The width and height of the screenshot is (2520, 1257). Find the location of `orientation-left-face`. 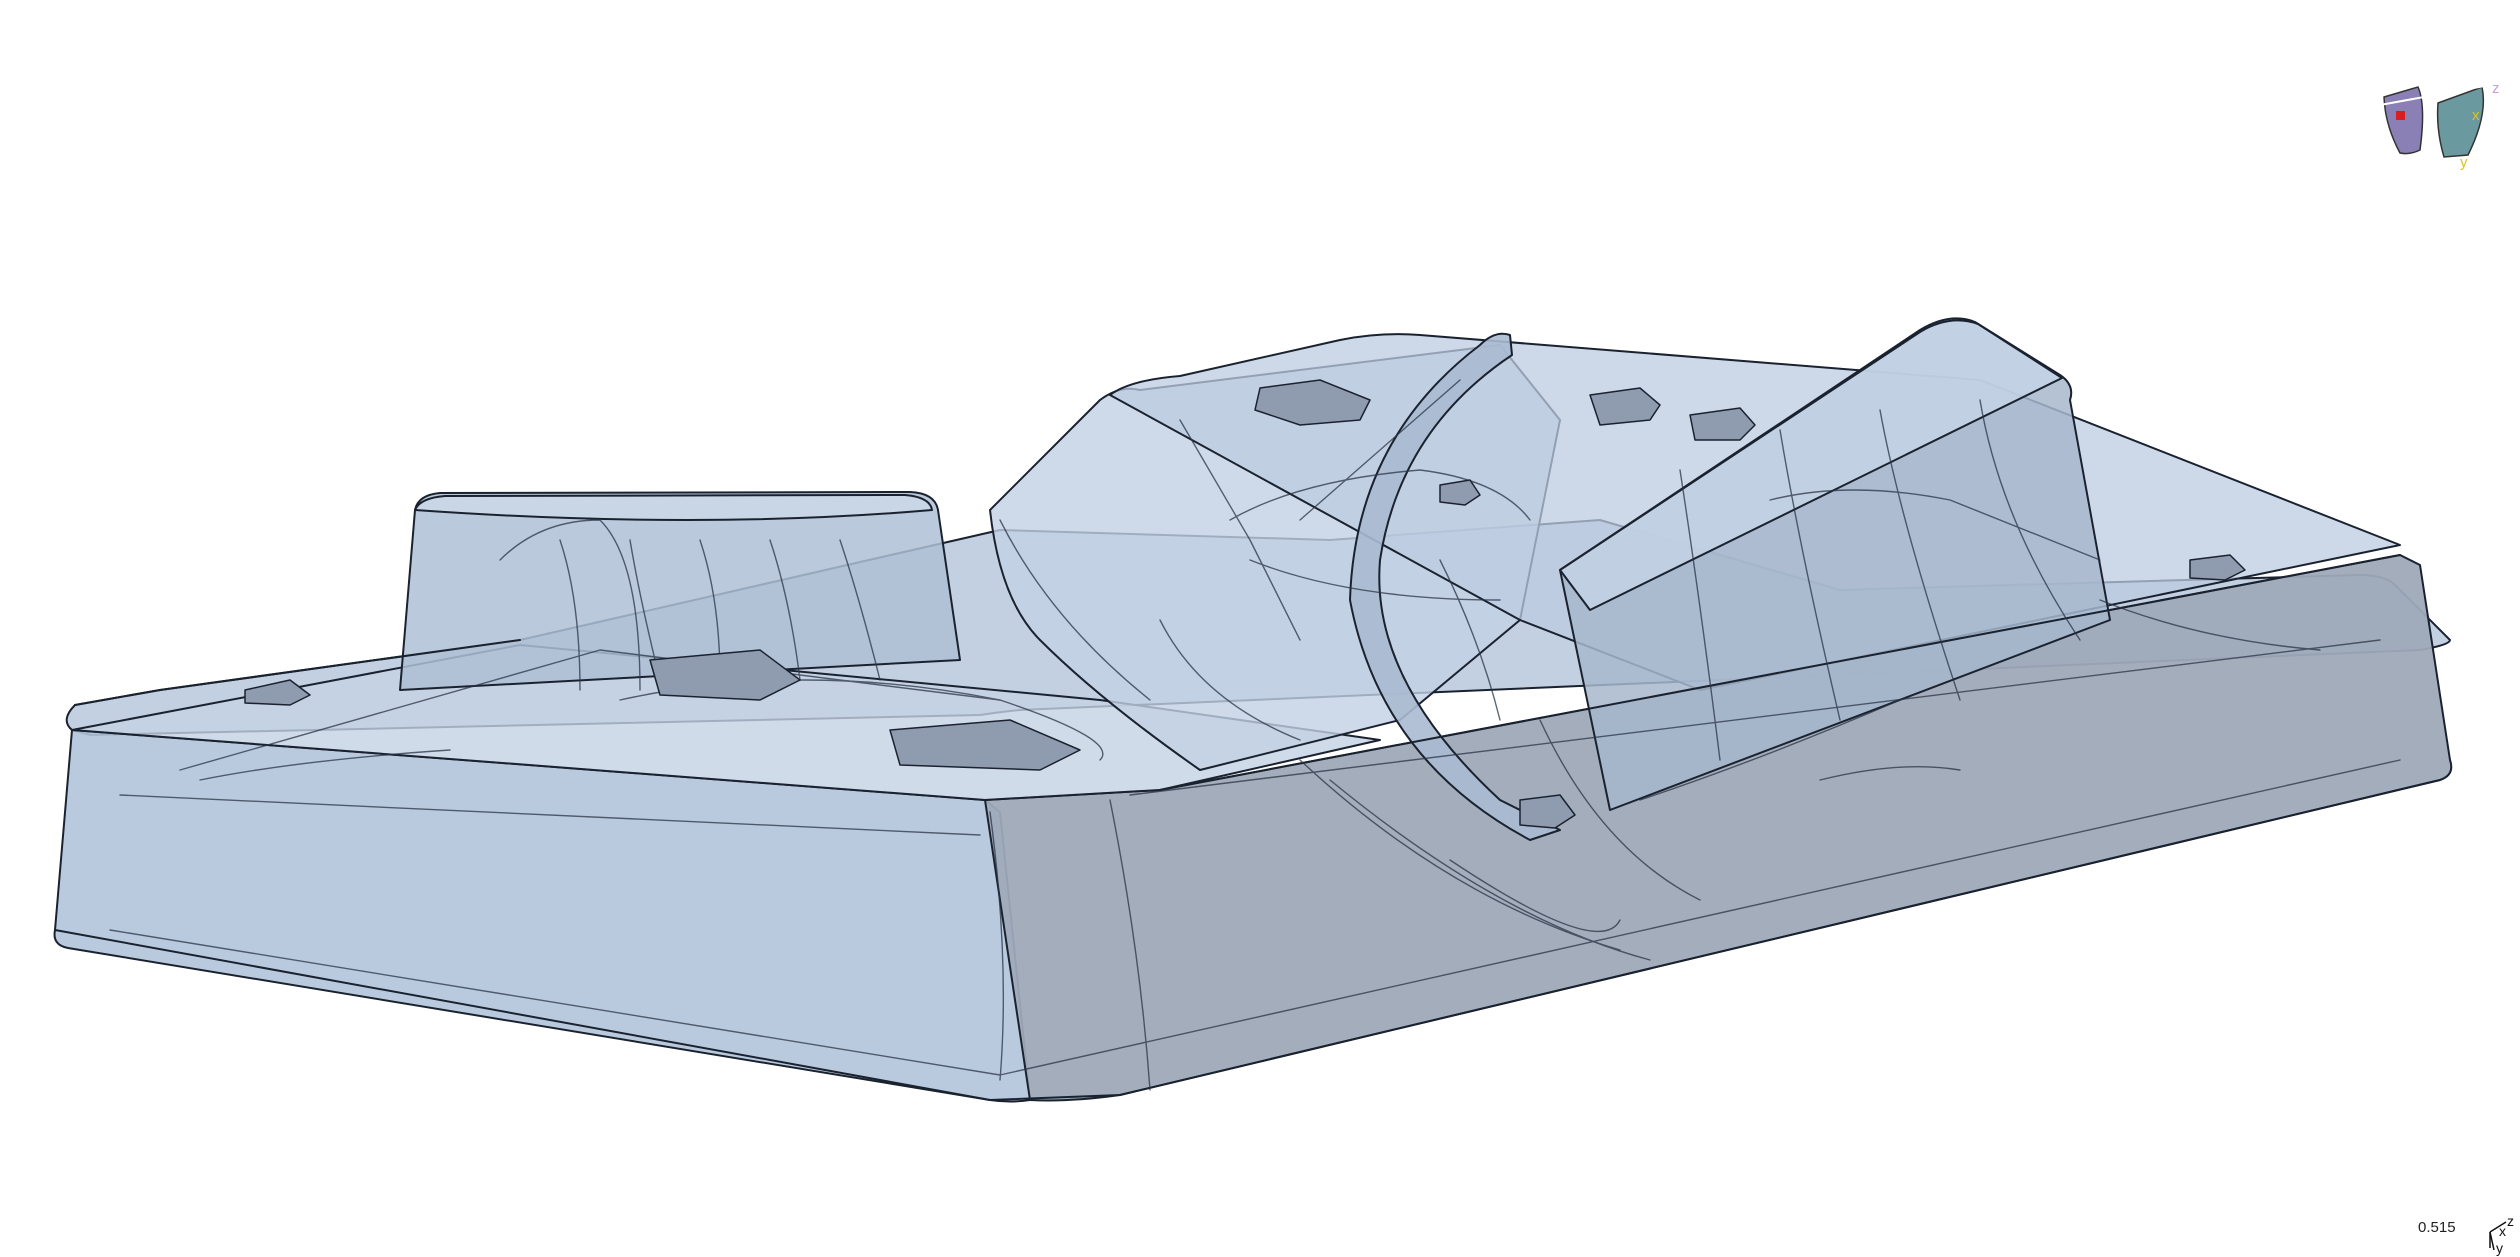

orientation-left-face is located at coordinates (2403, 120).